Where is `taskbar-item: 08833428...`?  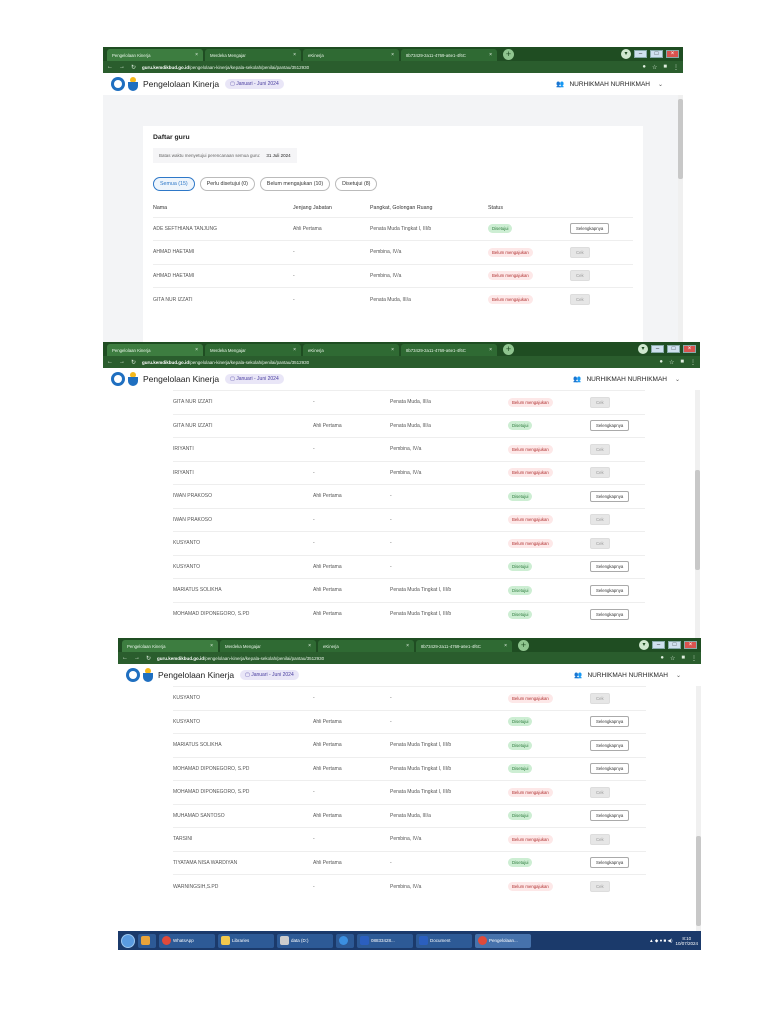
taskbar-item: 08833428... is located at coordinates (385, 940).